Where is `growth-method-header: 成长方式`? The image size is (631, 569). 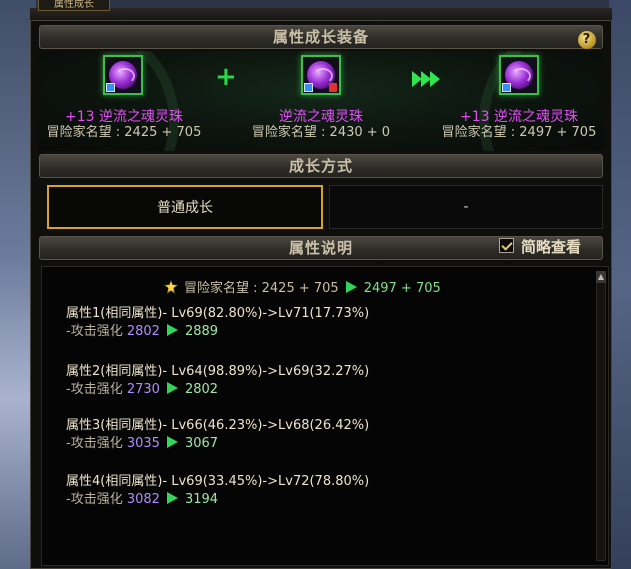 growth-method-header: 成长方式 is located at coordinates (321, 166).